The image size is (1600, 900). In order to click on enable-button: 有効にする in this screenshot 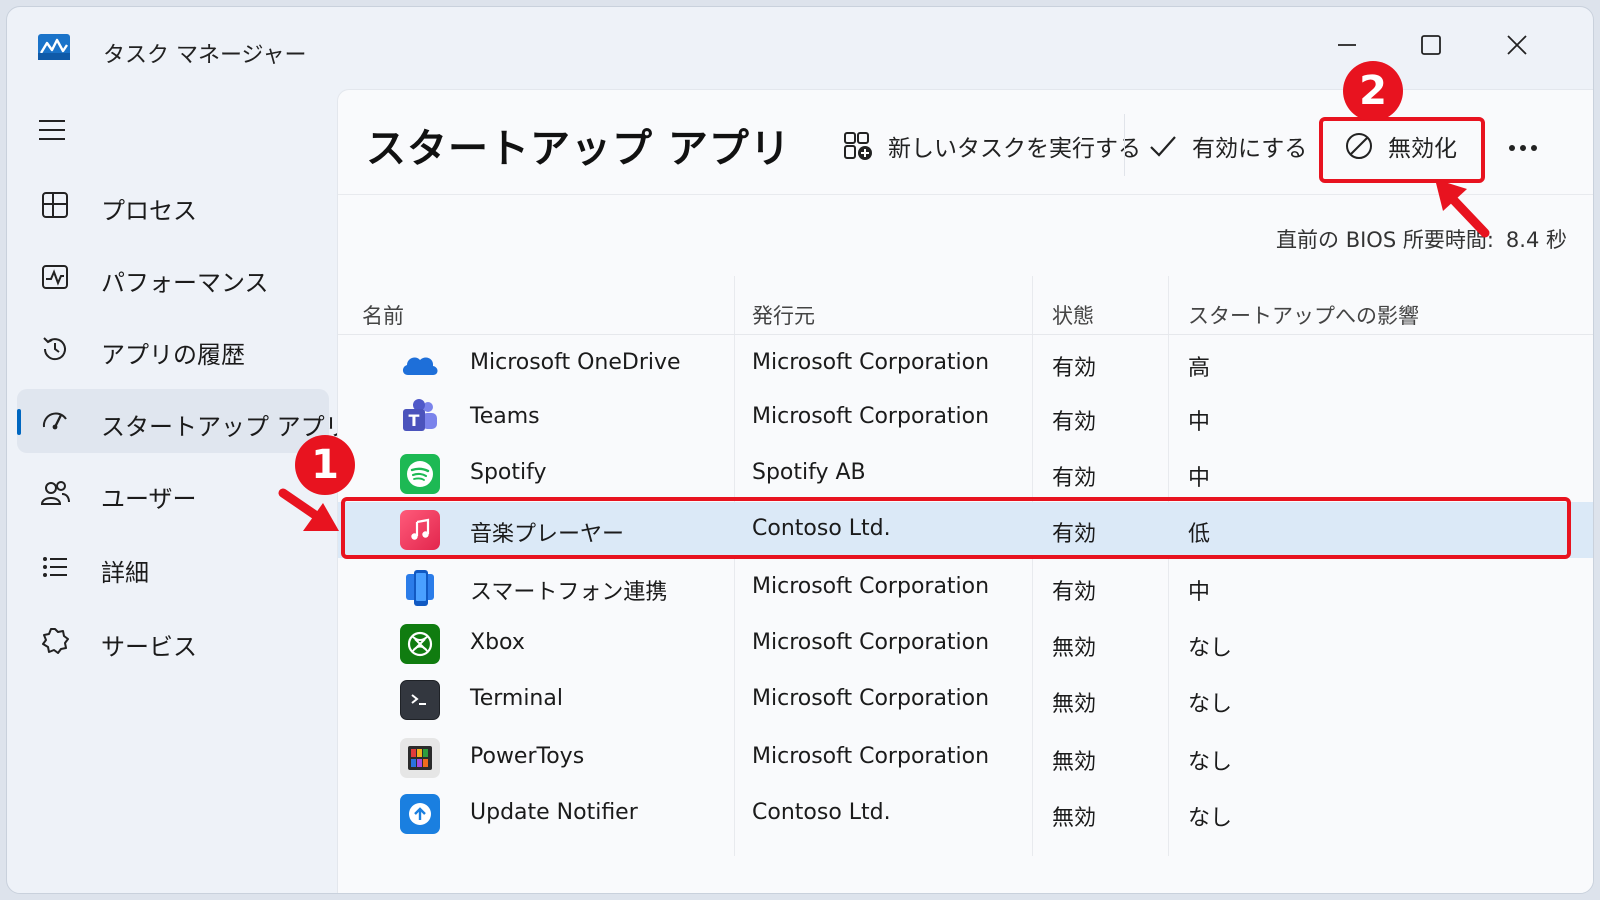, I will do `click(1227, 146)`.